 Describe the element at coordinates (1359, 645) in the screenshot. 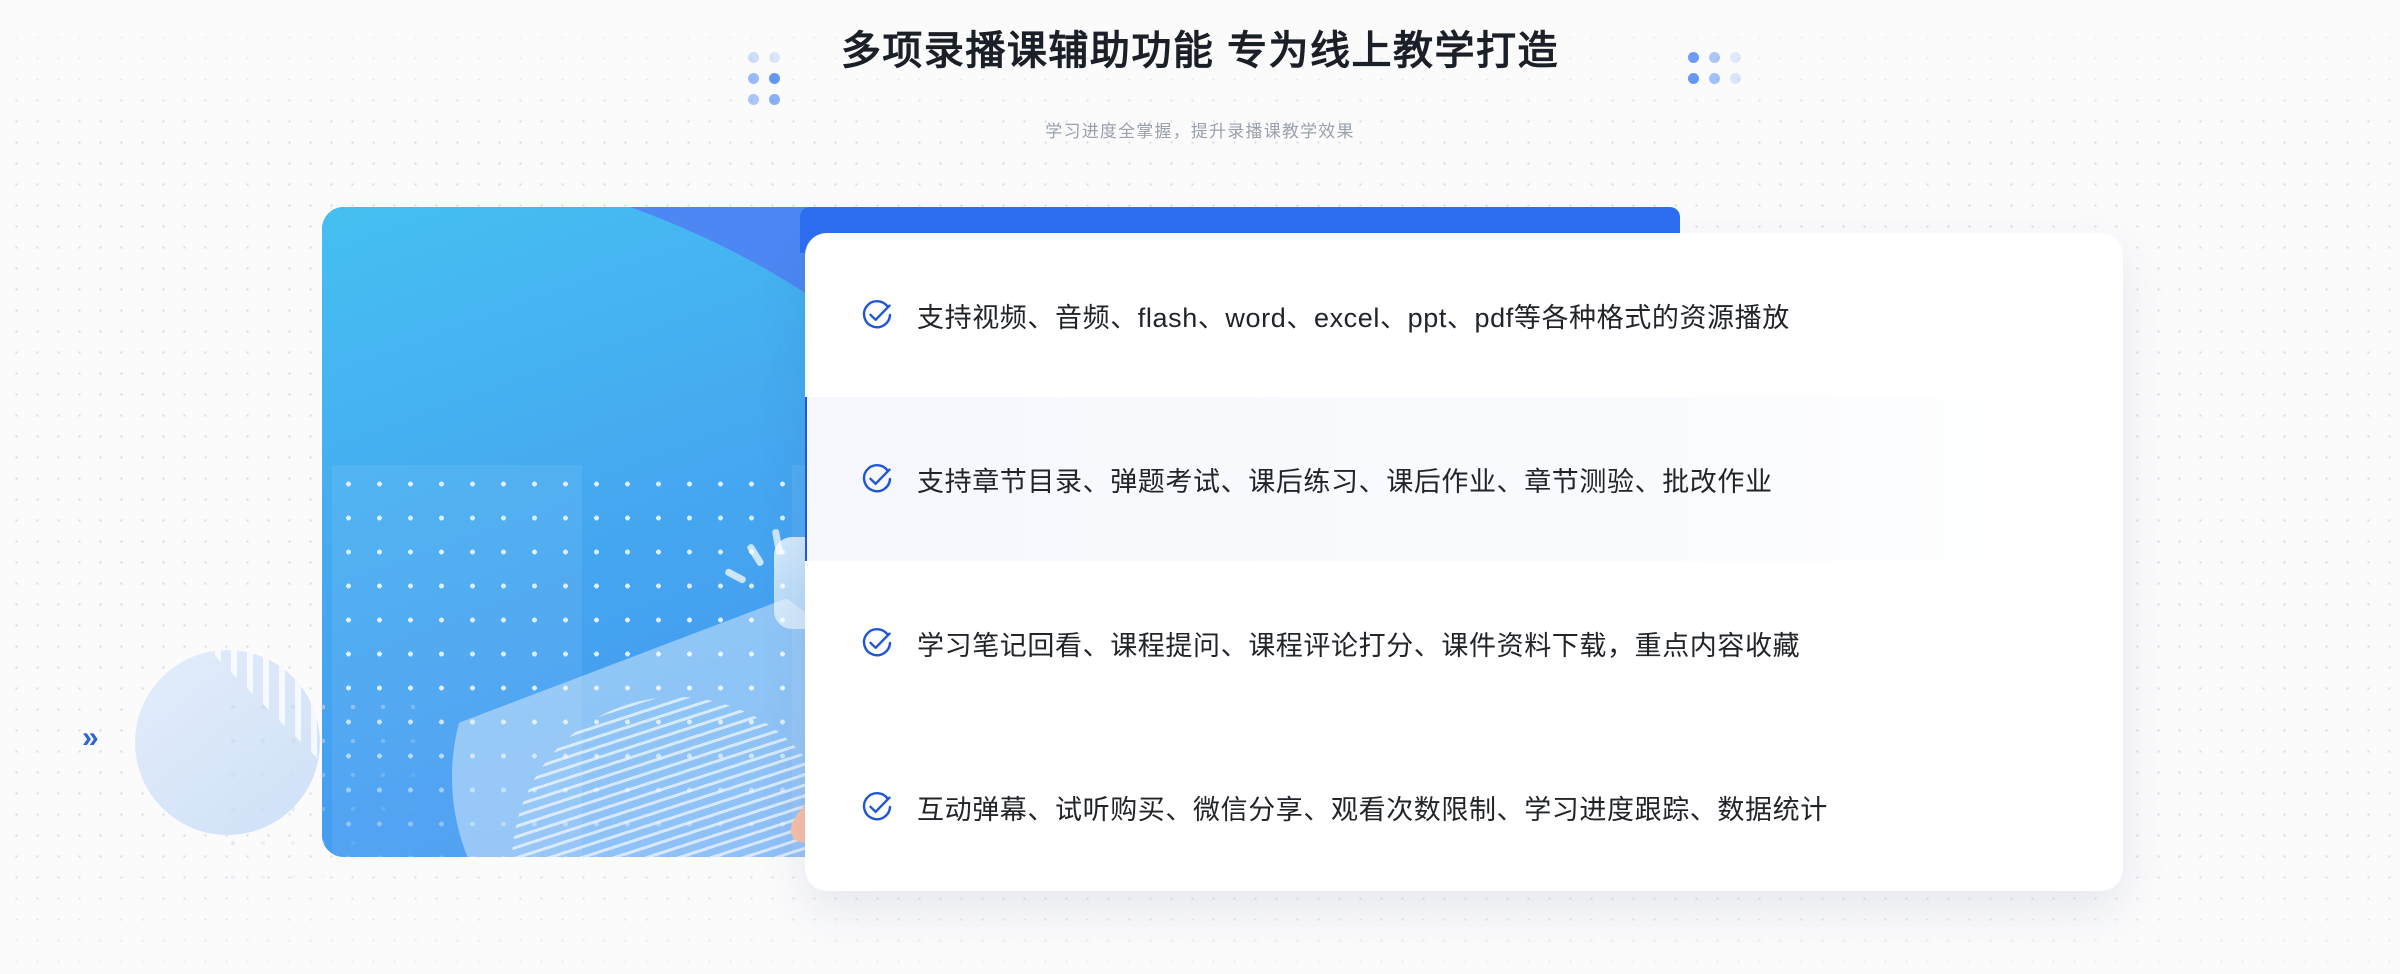

I see `feature-text: 学习笔记回看、课程提问、课程评论打分、课件资料下载，重点内容收藏` at that location.